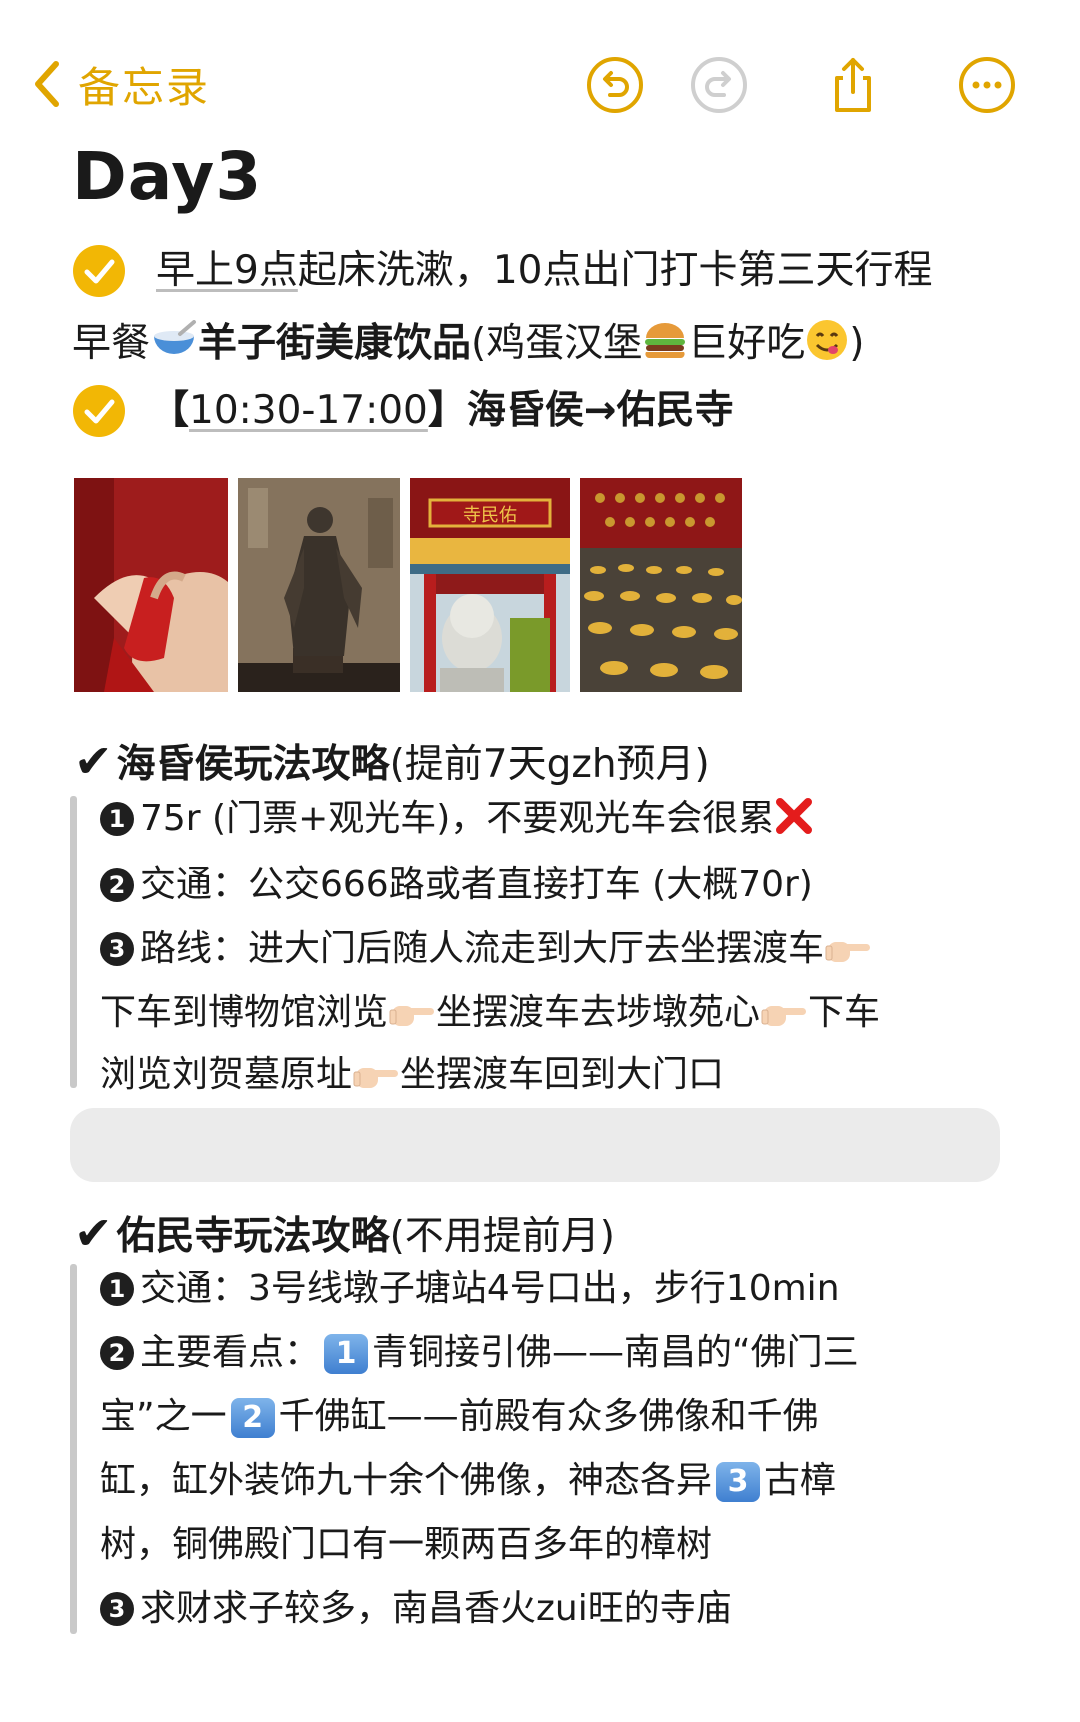 The width and height of the screenshot is (1080, 1722). I want to click on keycap-3-icon: 3, so click(738, 1482).